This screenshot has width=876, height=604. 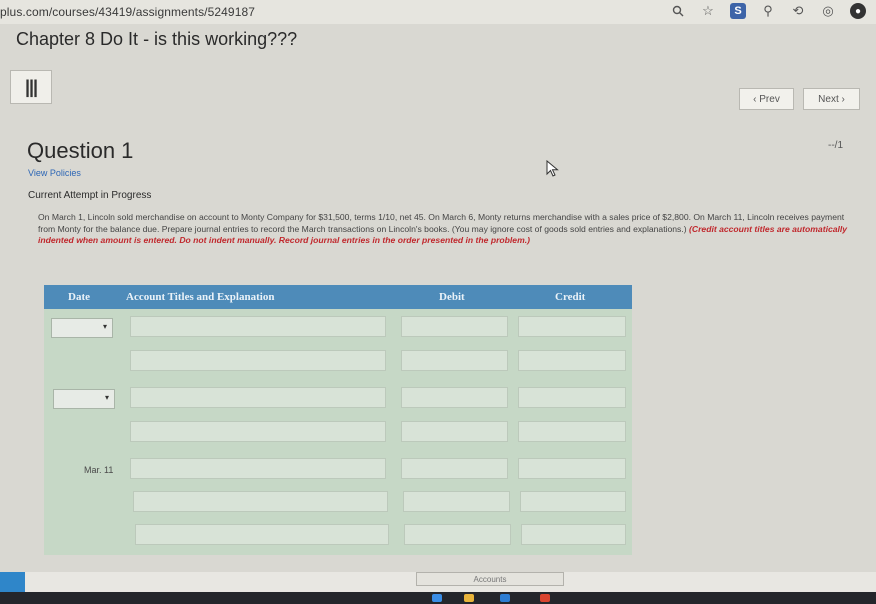 I want to click on page-title: Chapter 8 Do It - is this working???, so click(x=157, y=39).